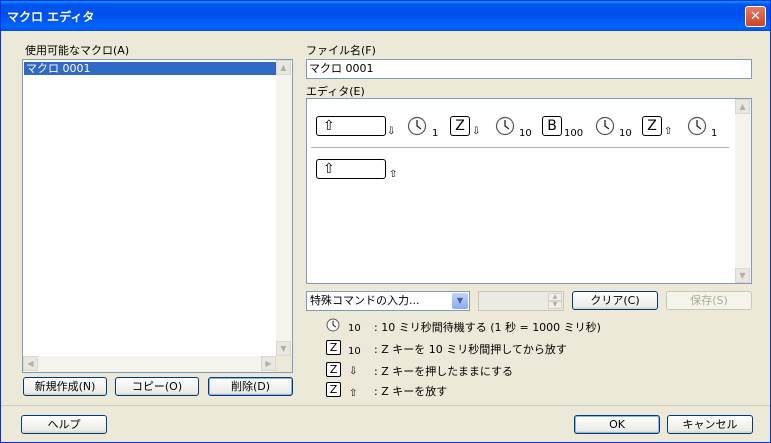 The width and height of the screenshot is (771, 443). What do you see at coordinates (385, 16) in the screenshot?
I see `title-bar: マクロ エディタ ✕` at bounding box center [385, 16].